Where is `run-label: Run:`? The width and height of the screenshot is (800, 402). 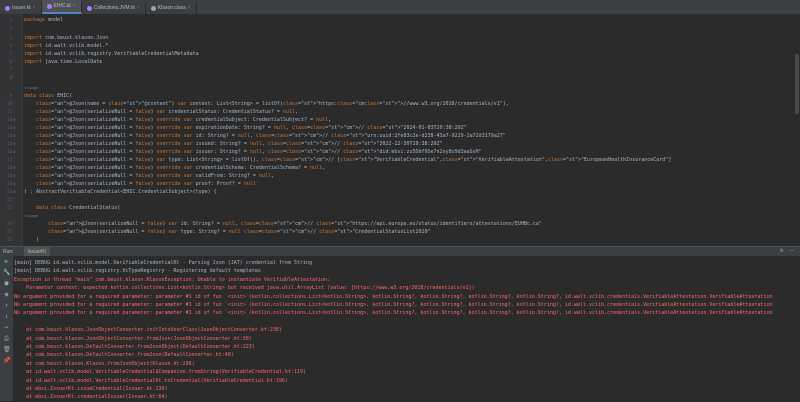
run-label: Run: is located at coordinates (8, 251).